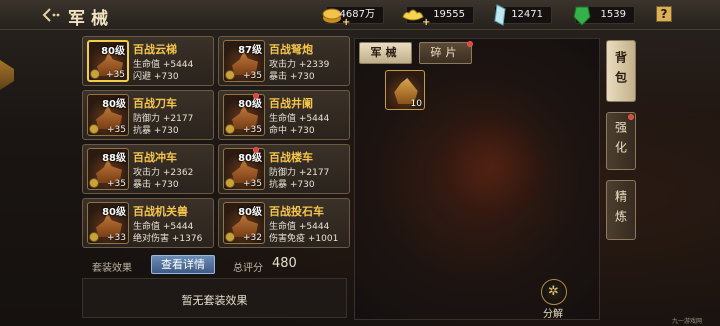 The width and height of the screenshot is (720, 326). I want to click on item-stat-secondary: 闪避 +730, so click(156, 77).